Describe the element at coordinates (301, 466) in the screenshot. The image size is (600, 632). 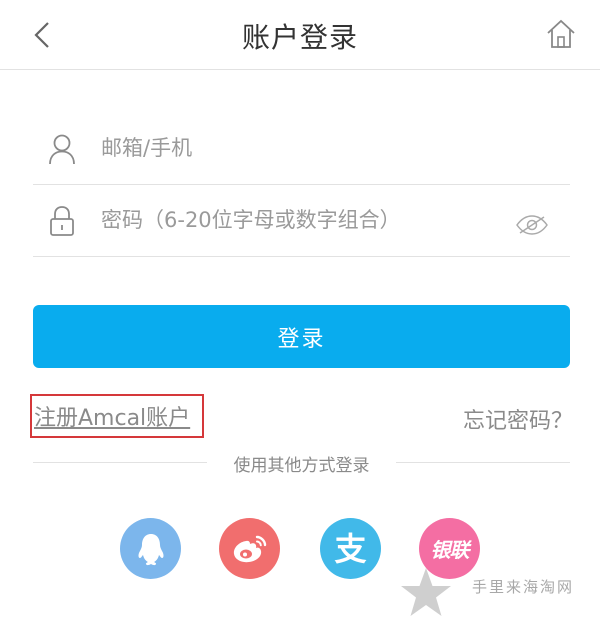
I see `other-login-label: 使用其他方式登录` at that location.